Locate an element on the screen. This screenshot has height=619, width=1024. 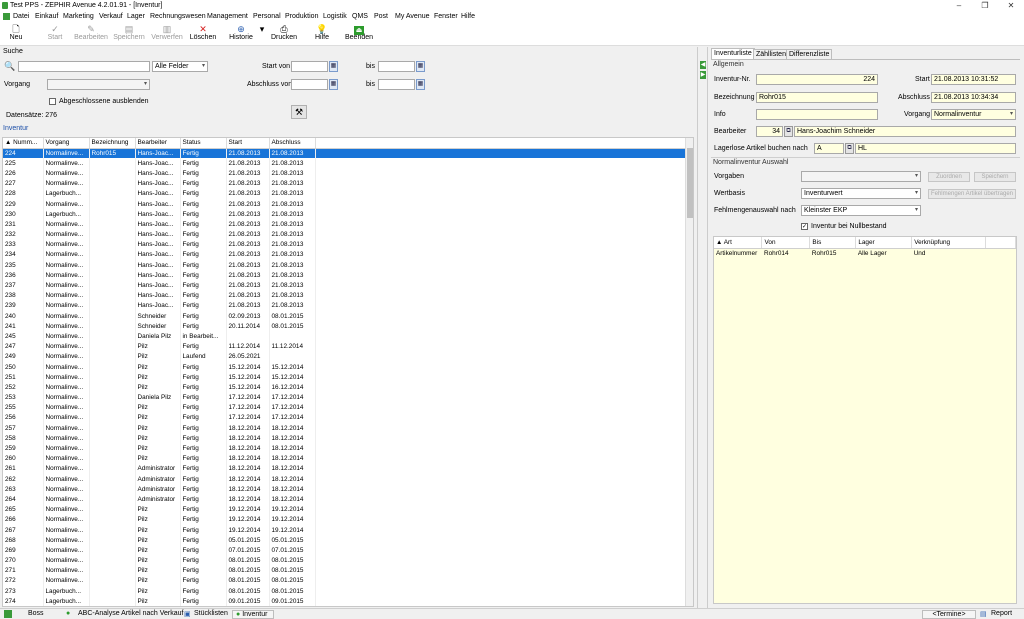
assign-button: Zuordnen is located at coordinates (949, 177).